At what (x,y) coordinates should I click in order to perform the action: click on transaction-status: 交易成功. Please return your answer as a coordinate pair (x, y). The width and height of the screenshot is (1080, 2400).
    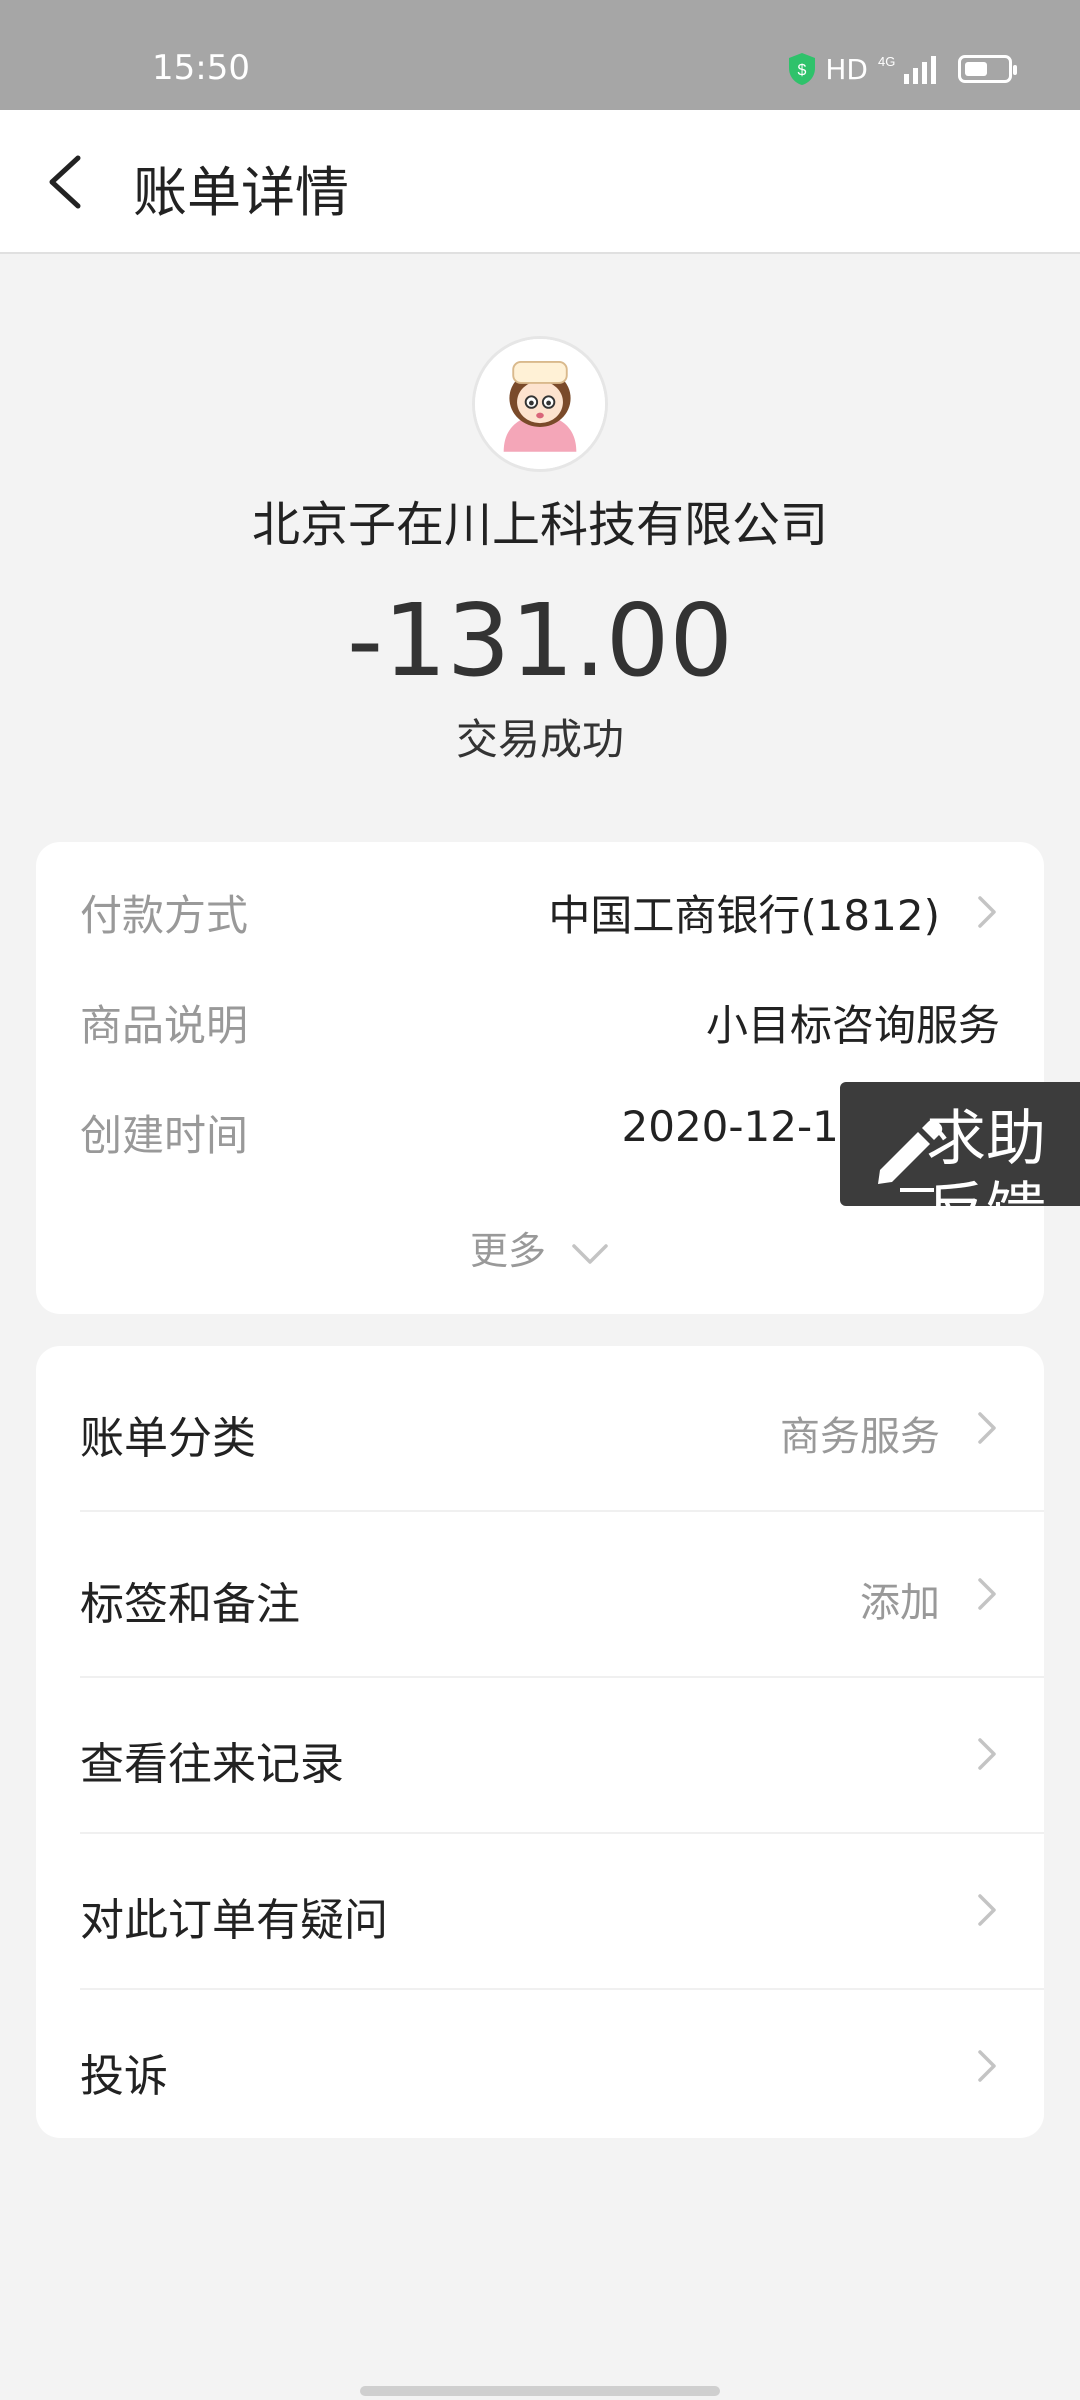
    Looking at the image, I should click on (539, 739).